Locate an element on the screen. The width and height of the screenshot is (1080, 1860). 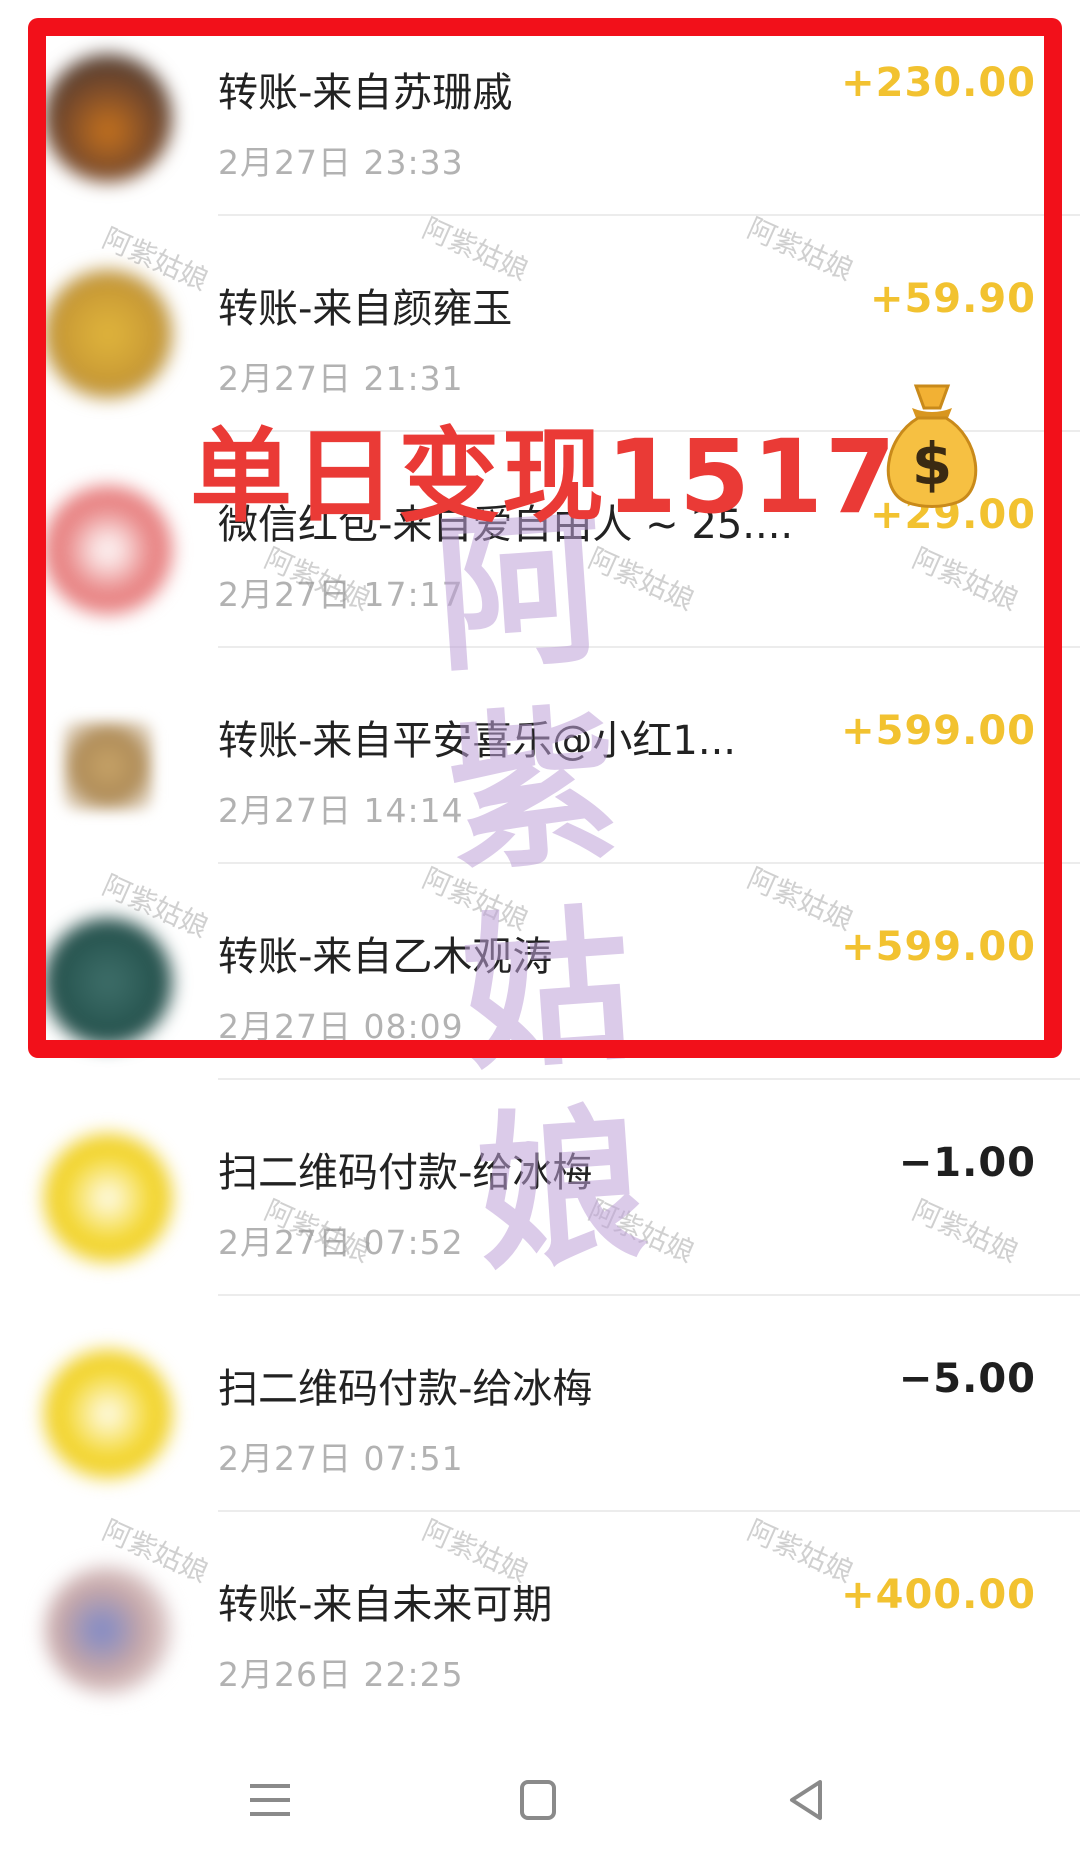
transaction-title: 转账-来自苏珊戚 is located at coordinates (365, 93).